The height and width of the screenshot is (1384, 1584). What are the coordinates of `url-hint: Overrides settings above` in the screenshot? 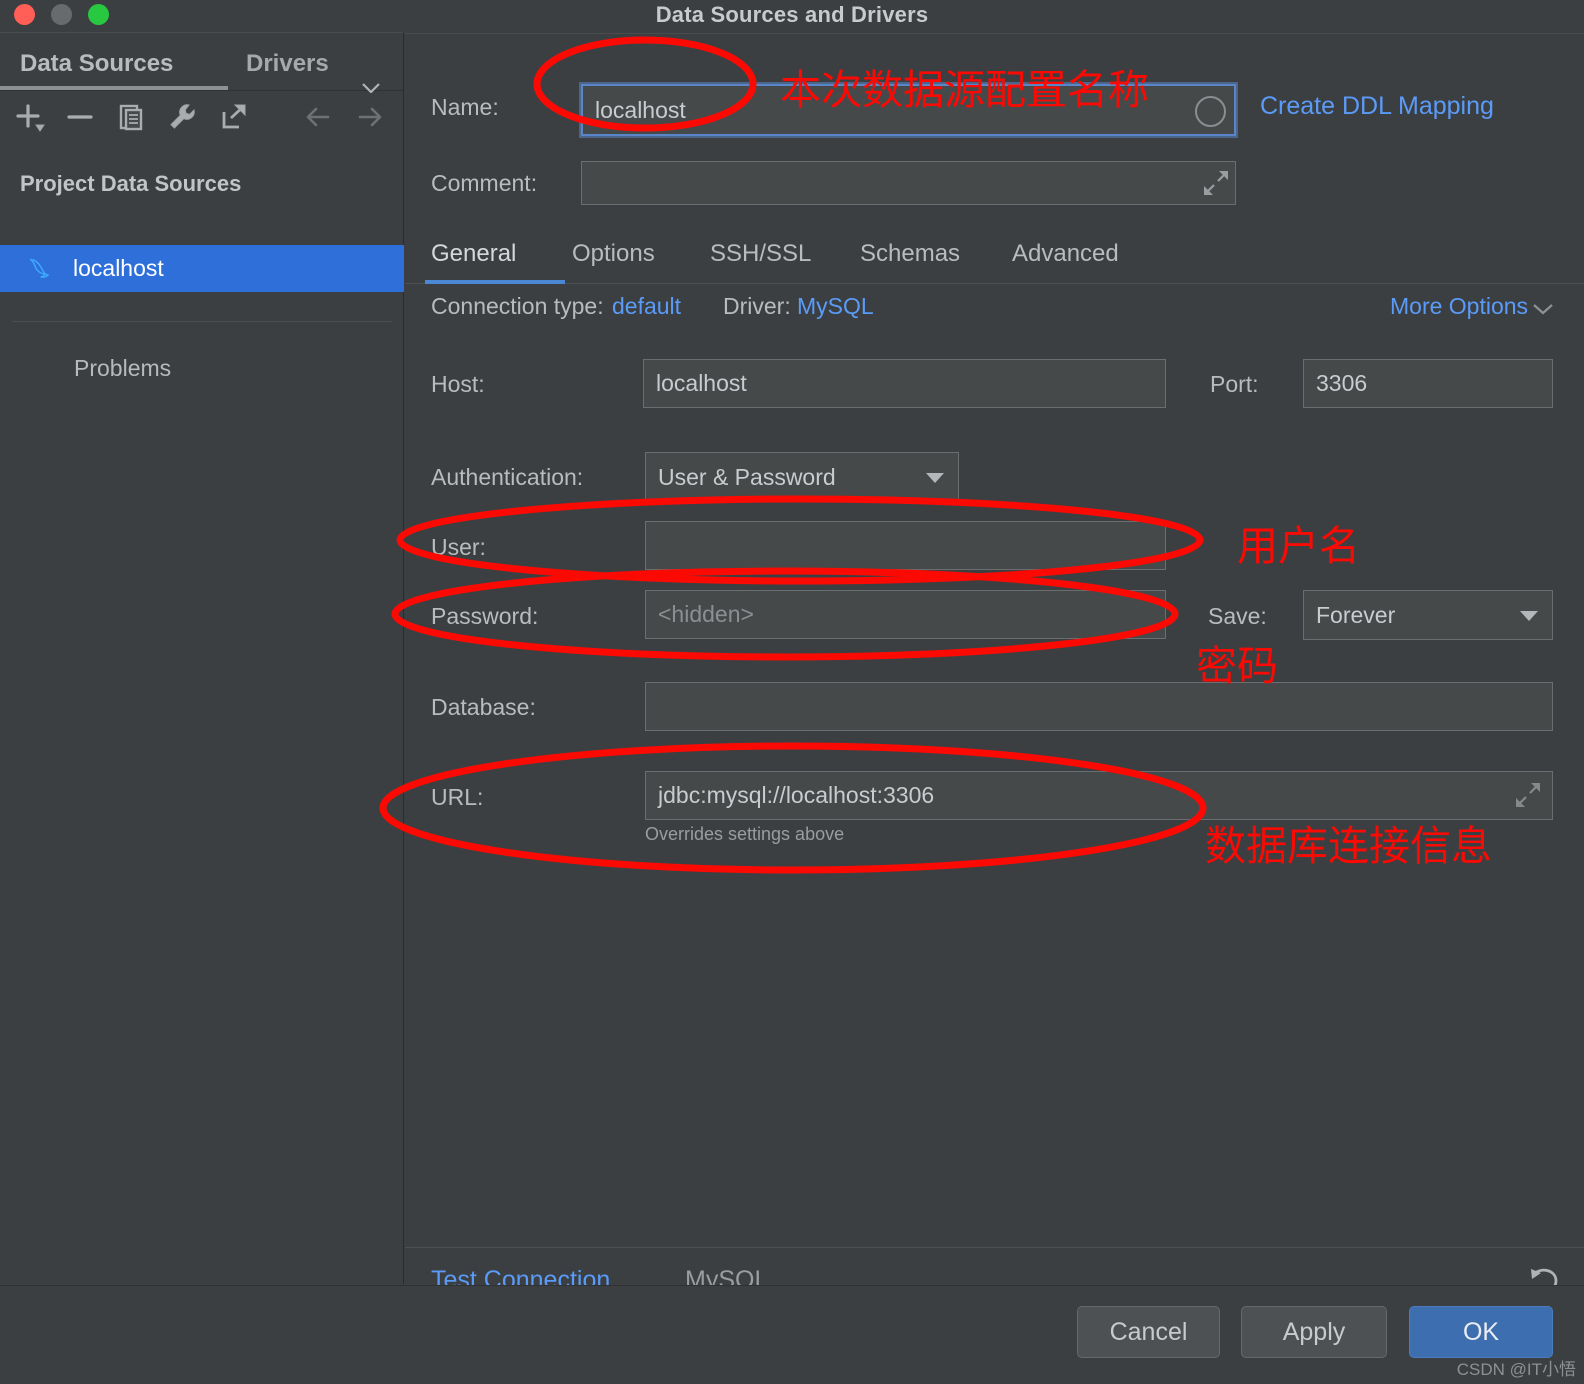 It's located at (745, 834).